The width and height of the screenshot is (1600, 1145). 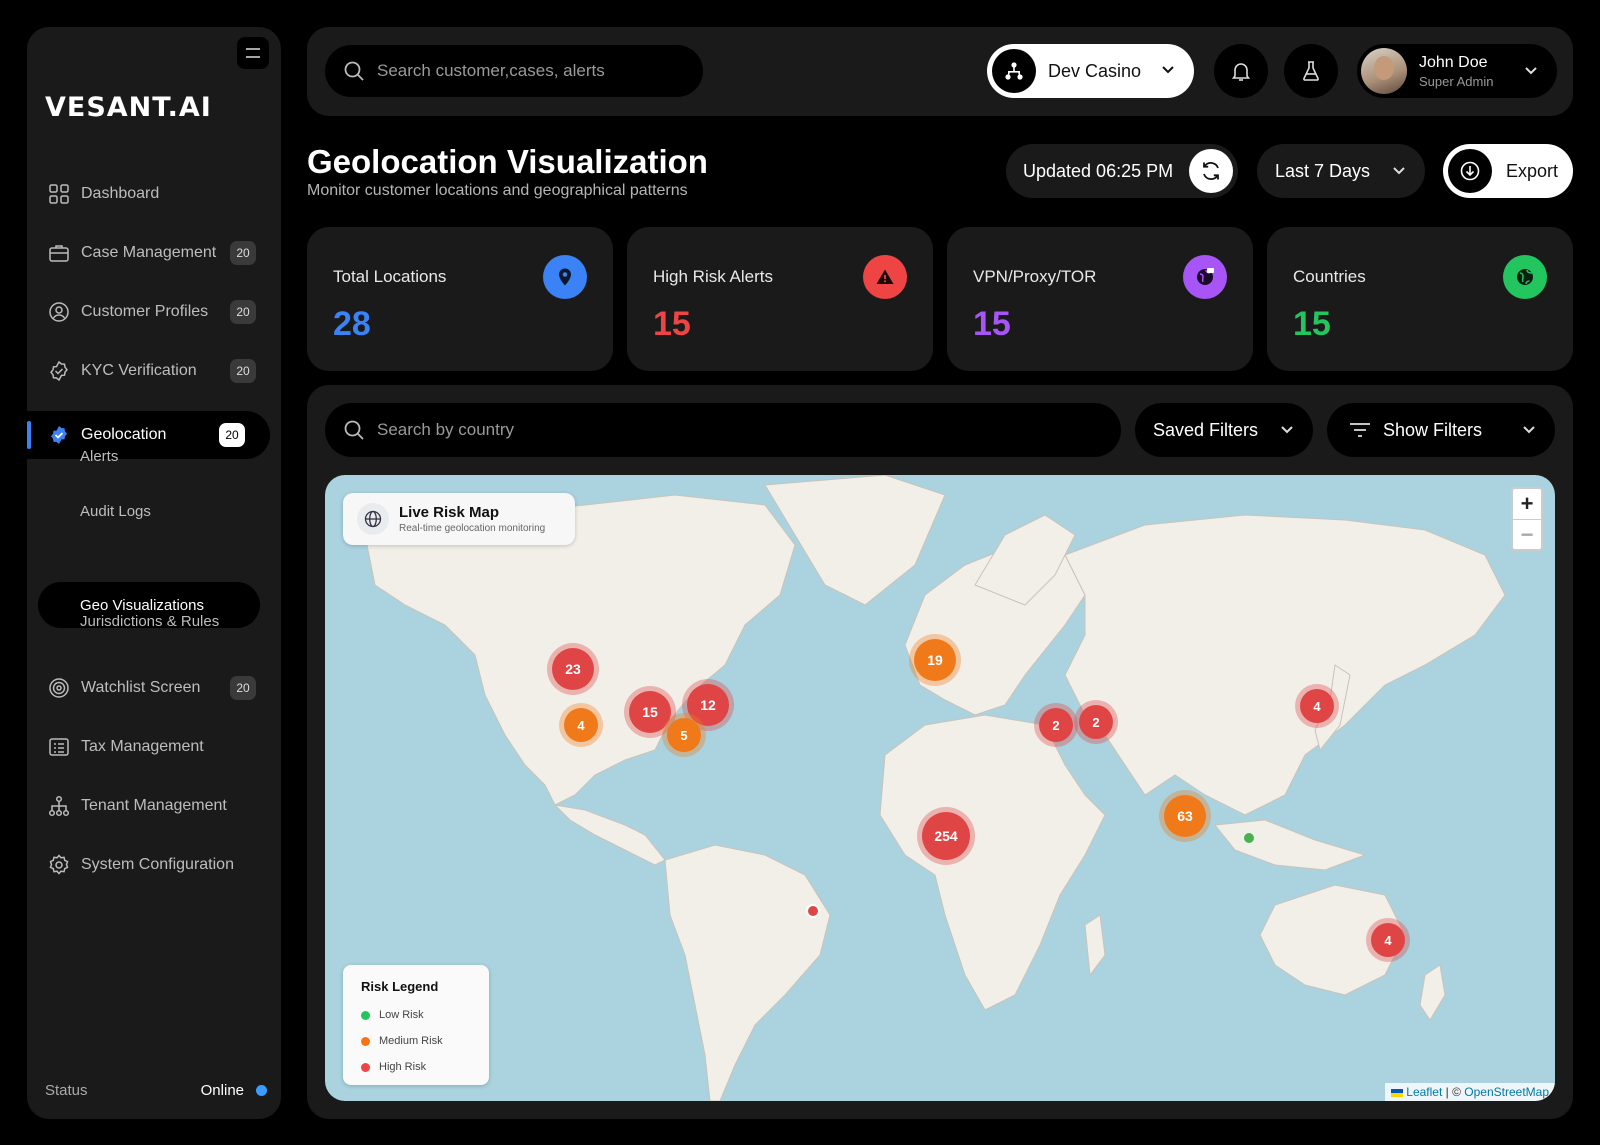 What do you see at coordinates (115, 511) in the screenshot?
I see `sidebar-subitem-audit-logs: Audit Logs` at bounding box center [115, 511].